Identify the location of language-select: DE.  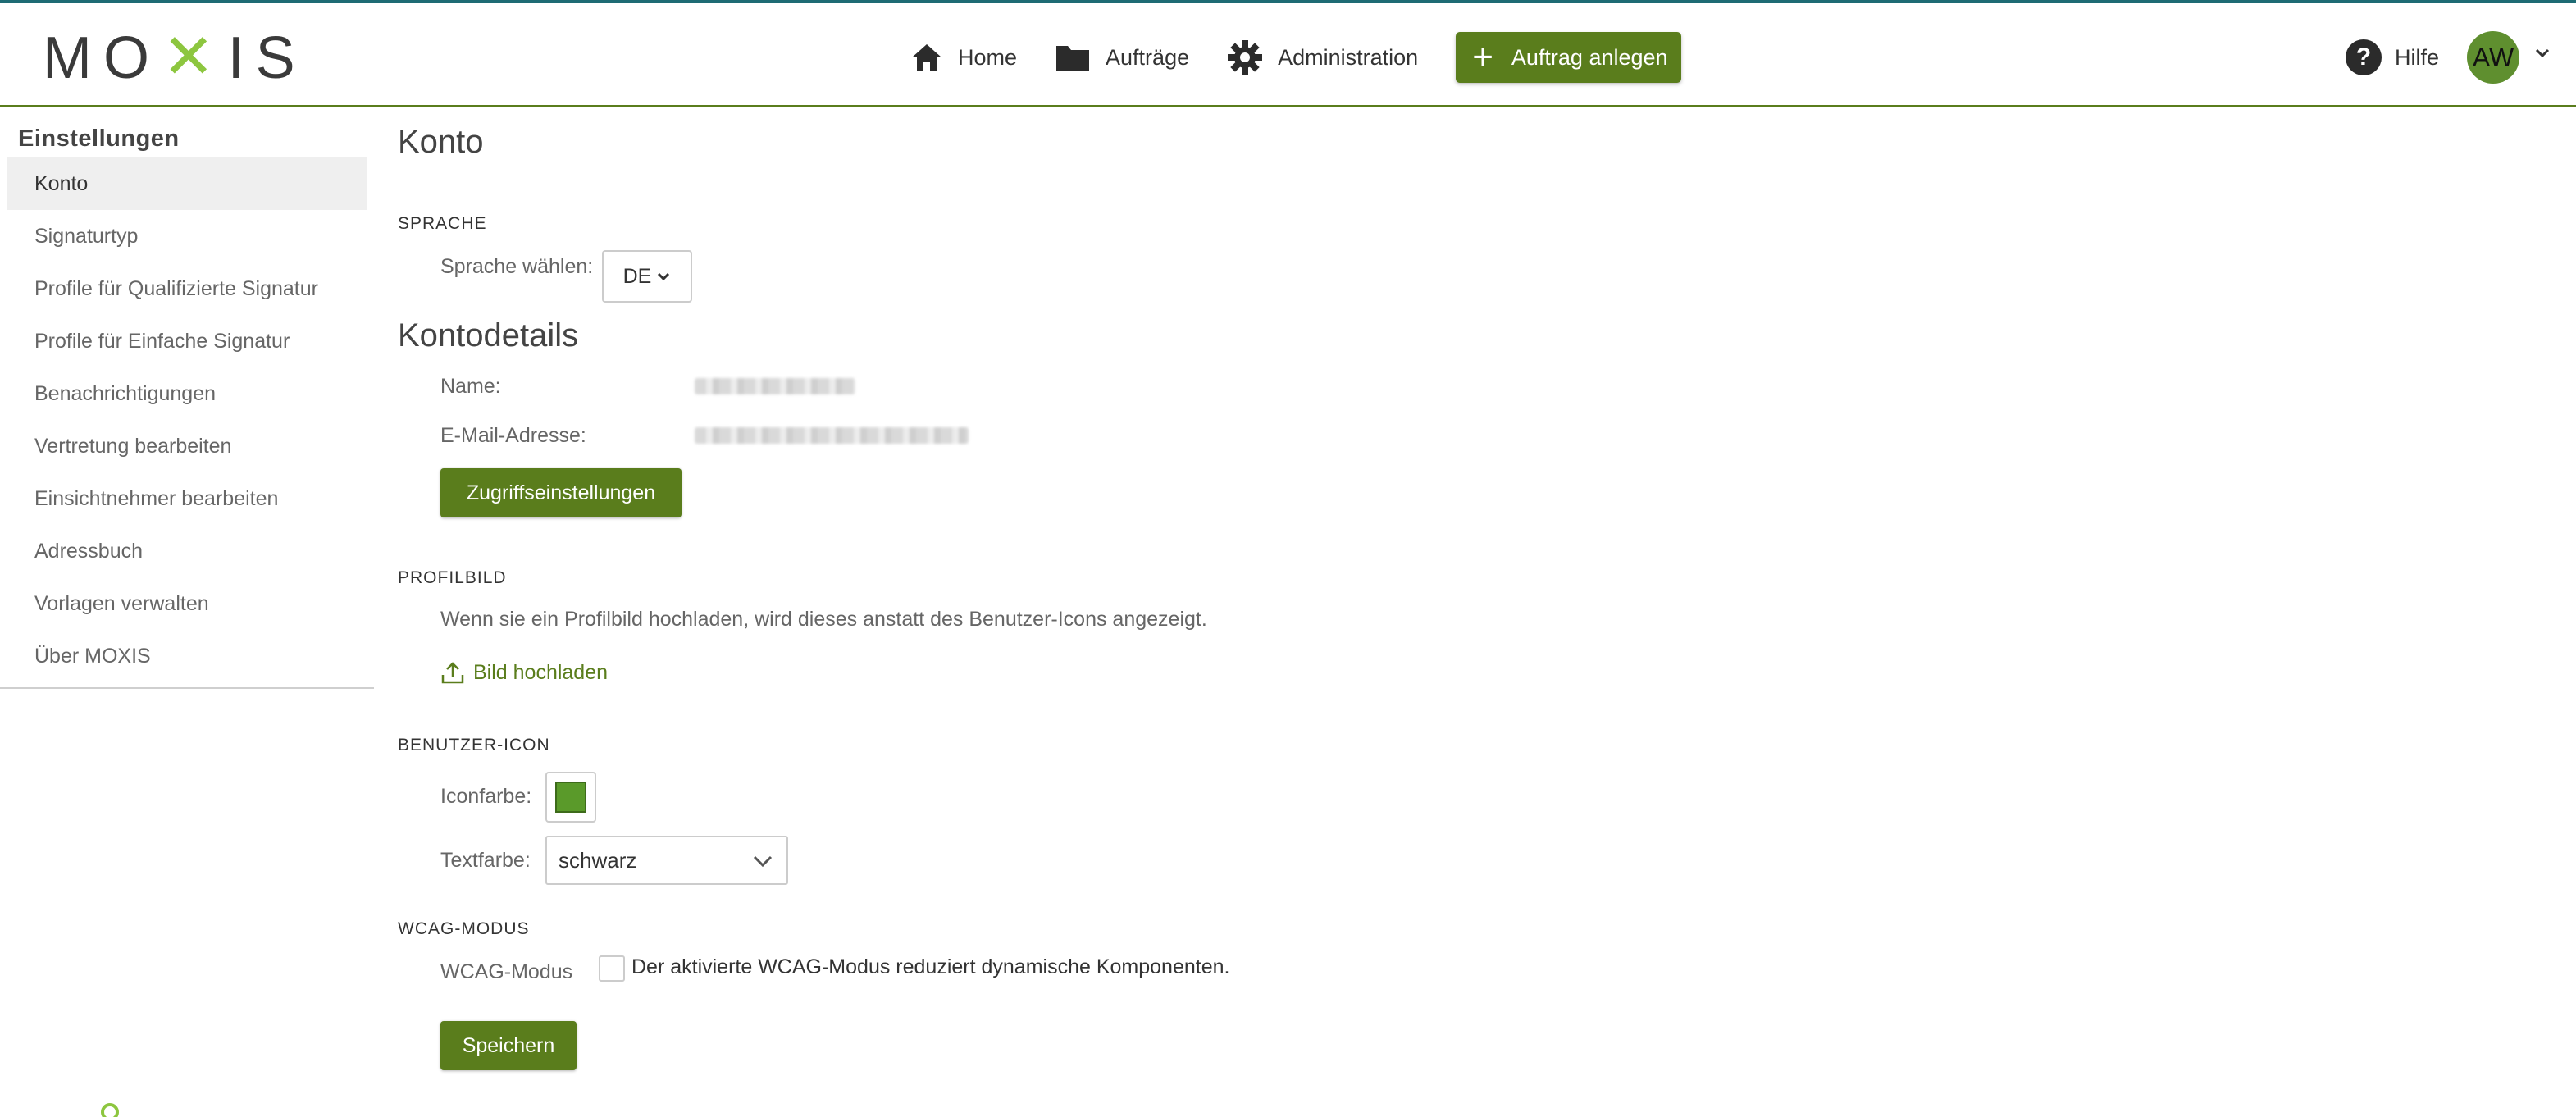
(647, 277).